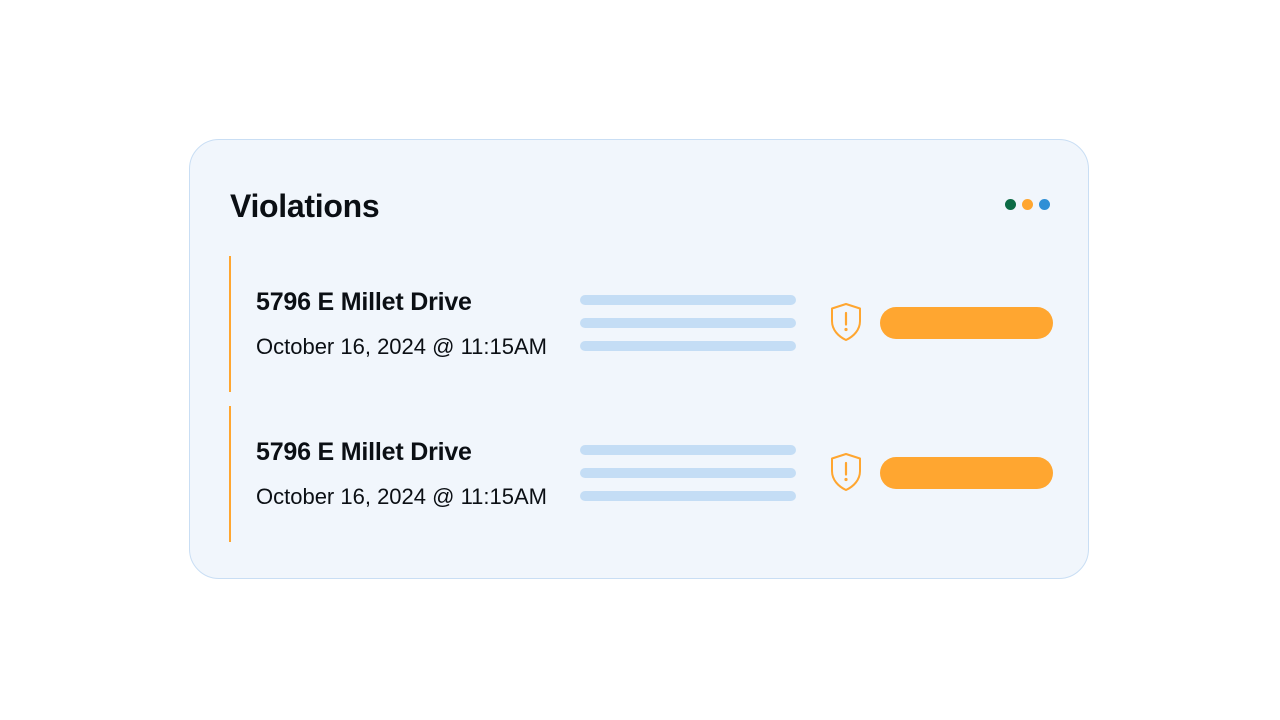 The height and width of the screenshot is (720, 1280). What do you see at coordinates (1010, 204) in the screenshot?
I see `menu-dot-green` at bounding box center [1010, 204].